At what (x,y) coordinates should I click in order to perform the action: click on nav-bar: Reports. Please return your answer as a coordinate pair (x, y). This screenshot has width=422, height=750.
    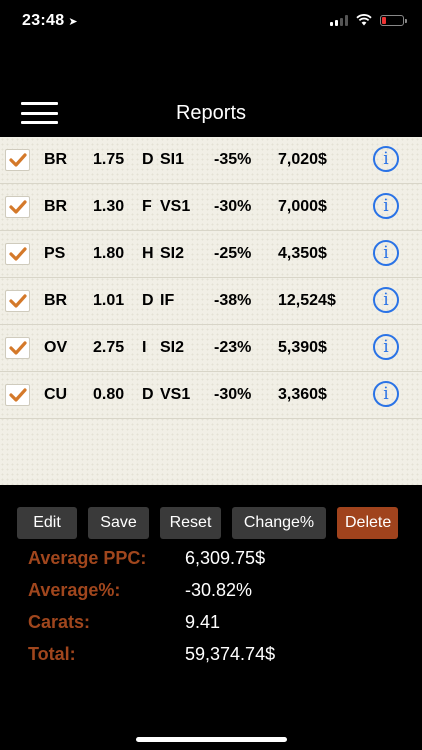
    Looking at the image, I should click on (211, 113).